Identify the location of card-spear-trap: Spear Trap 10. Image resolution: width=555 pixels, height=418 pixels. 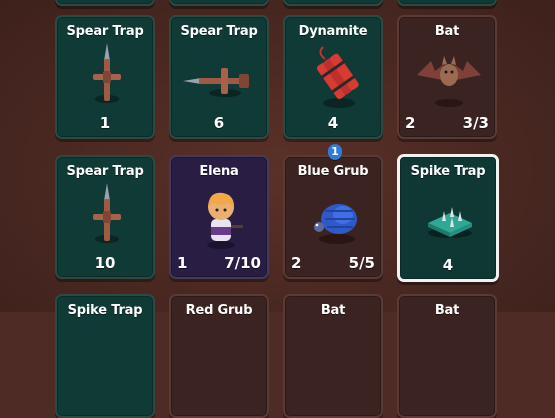
(105, 217).